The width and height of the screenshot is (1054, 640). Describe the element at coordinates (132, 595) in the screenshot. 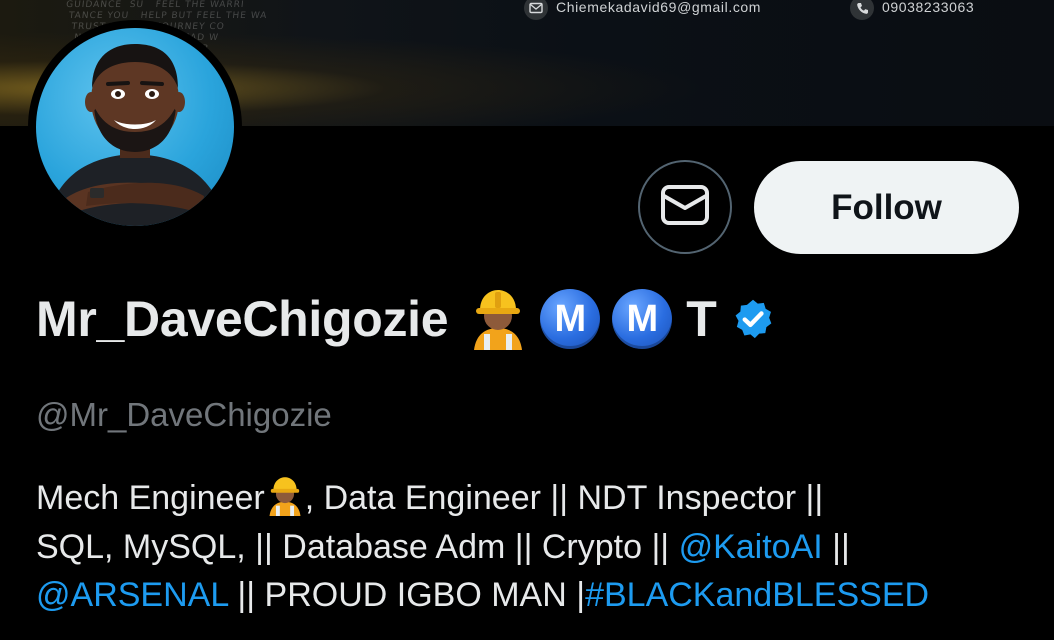

I see `mention-link: @ARSENAL` at that location.